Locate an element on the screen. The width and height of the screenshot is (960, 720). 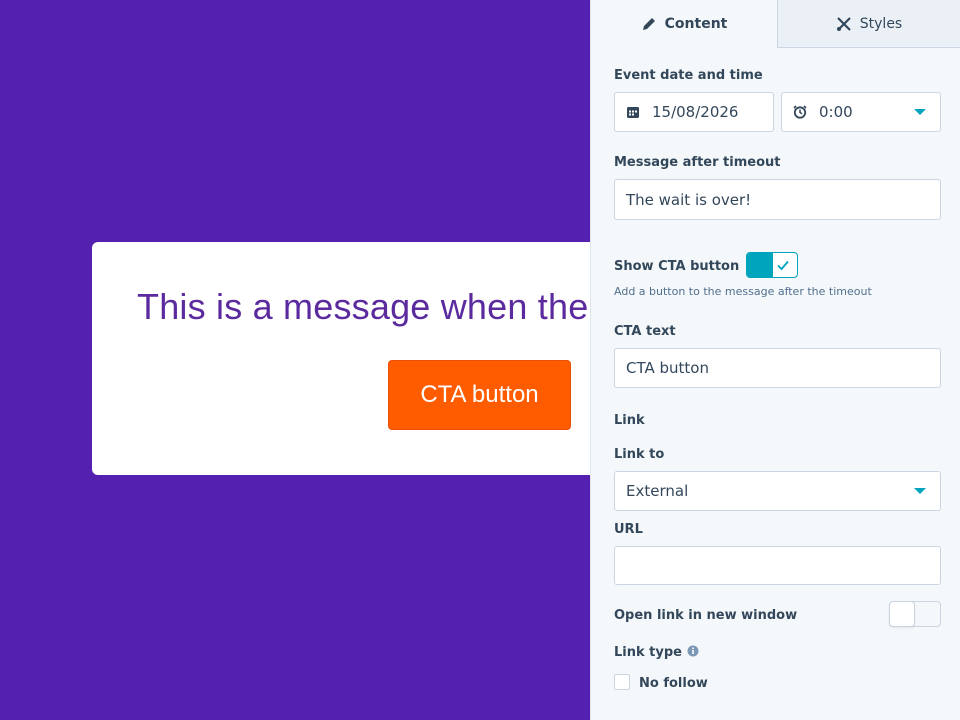
calendar-icon is located at coordinates (633, 112).